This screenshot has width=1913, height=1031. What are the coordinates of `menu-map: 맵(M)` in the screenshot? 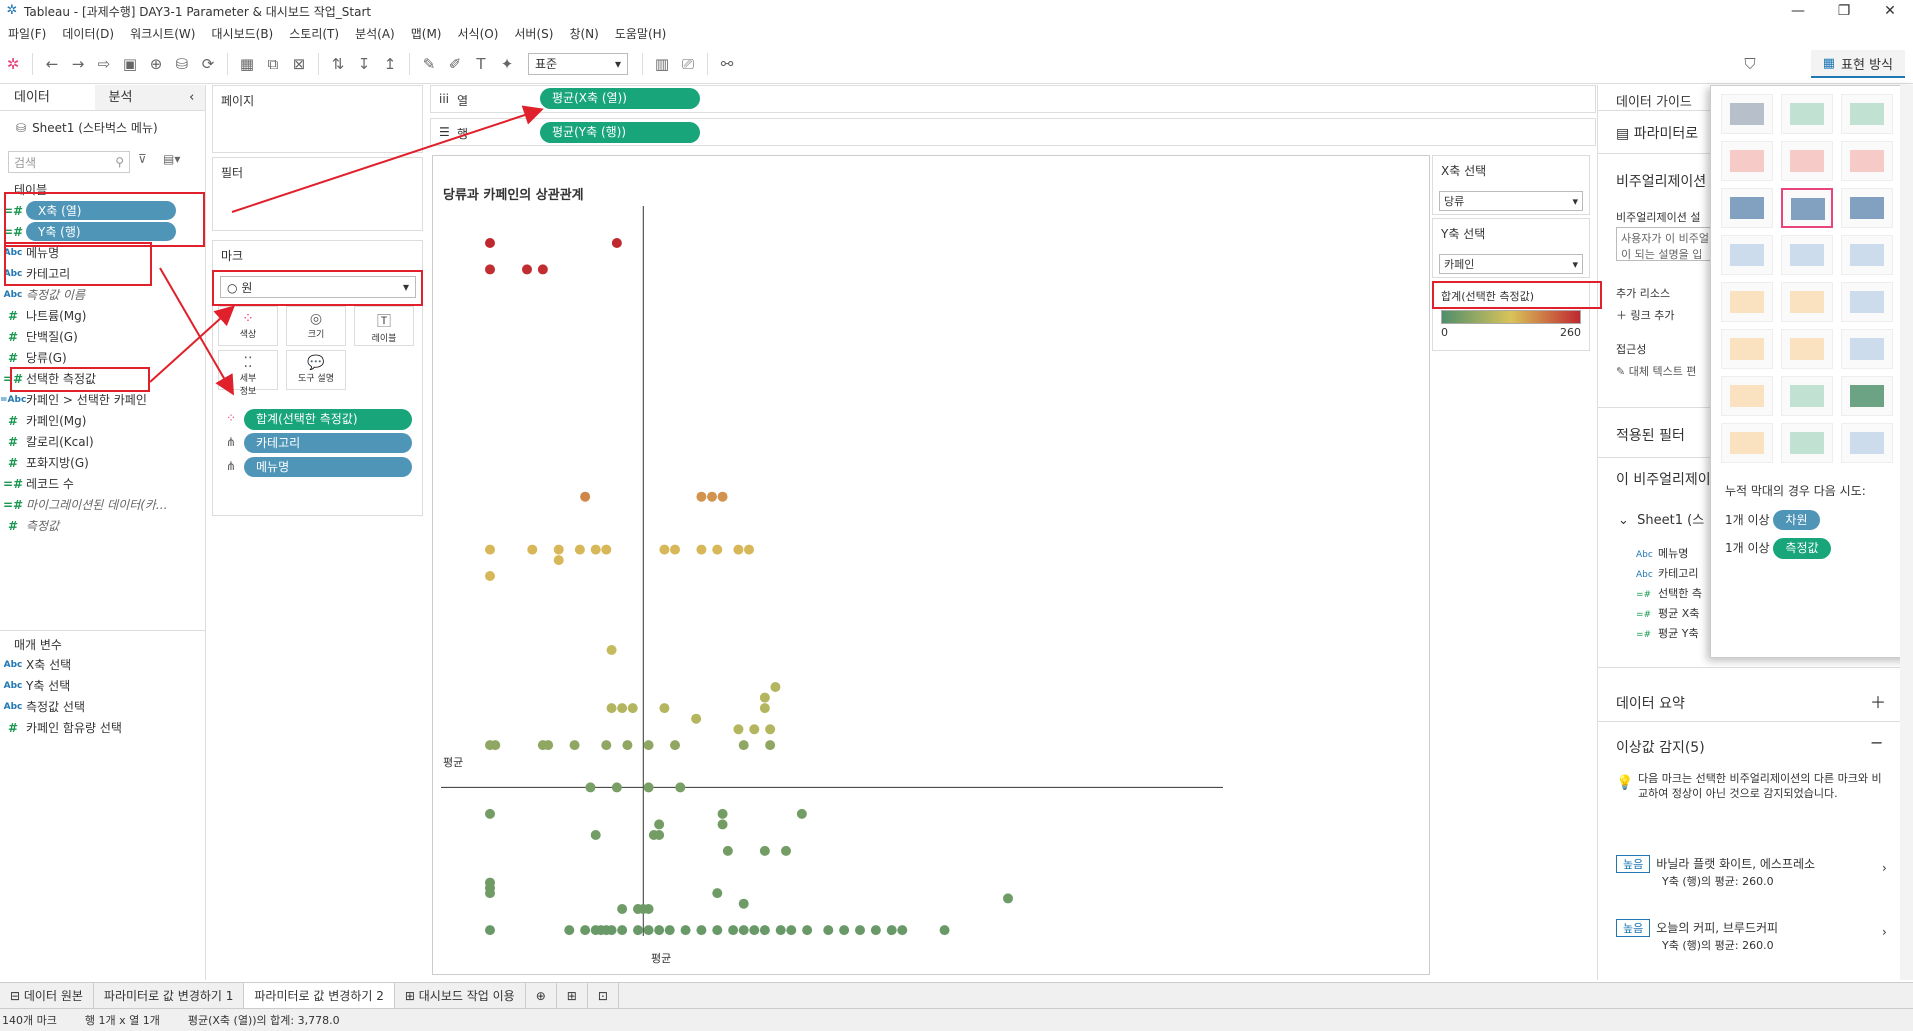 It's located at (426, 33).